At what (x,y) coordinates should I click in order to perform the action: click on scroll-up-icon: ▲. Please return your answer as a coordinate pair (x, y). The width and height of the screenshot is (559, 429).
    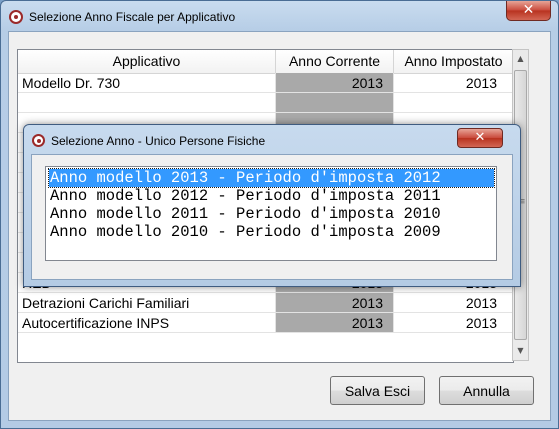
    Looking at the image, I should click on (520, 59).